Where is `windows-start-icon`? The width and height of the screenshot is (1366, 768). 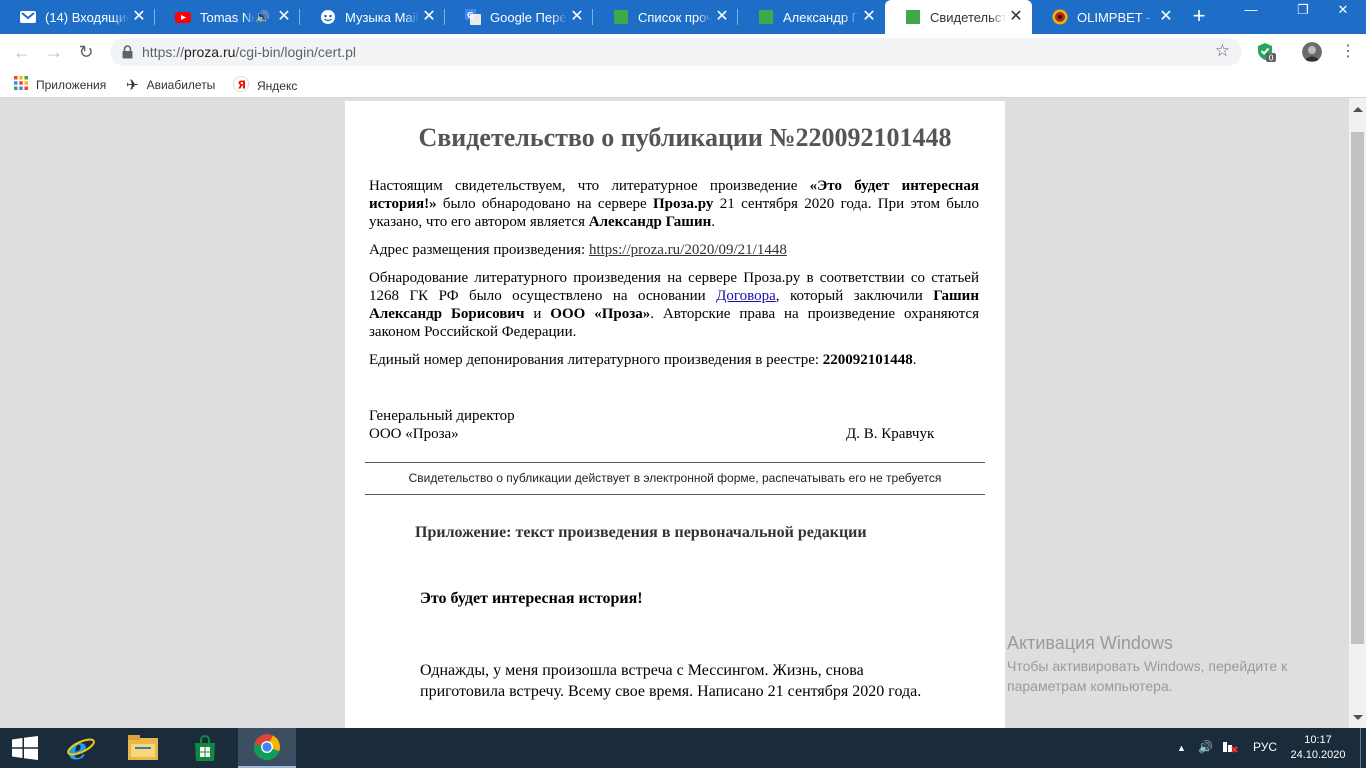 windows-start-icon is located at coordinates (25, 748).